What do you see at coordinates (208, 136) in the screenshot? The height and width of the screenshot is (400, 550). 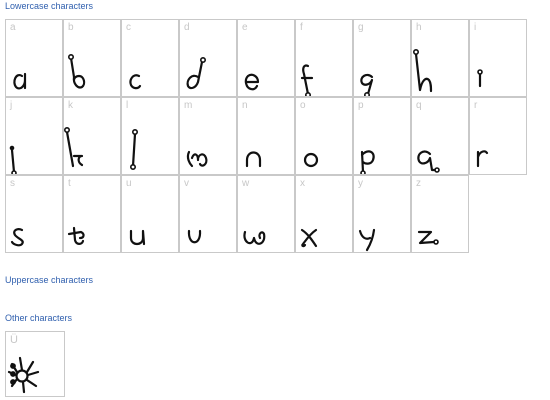 I see `char-cell-m: m` at bounding box center [208, 136].